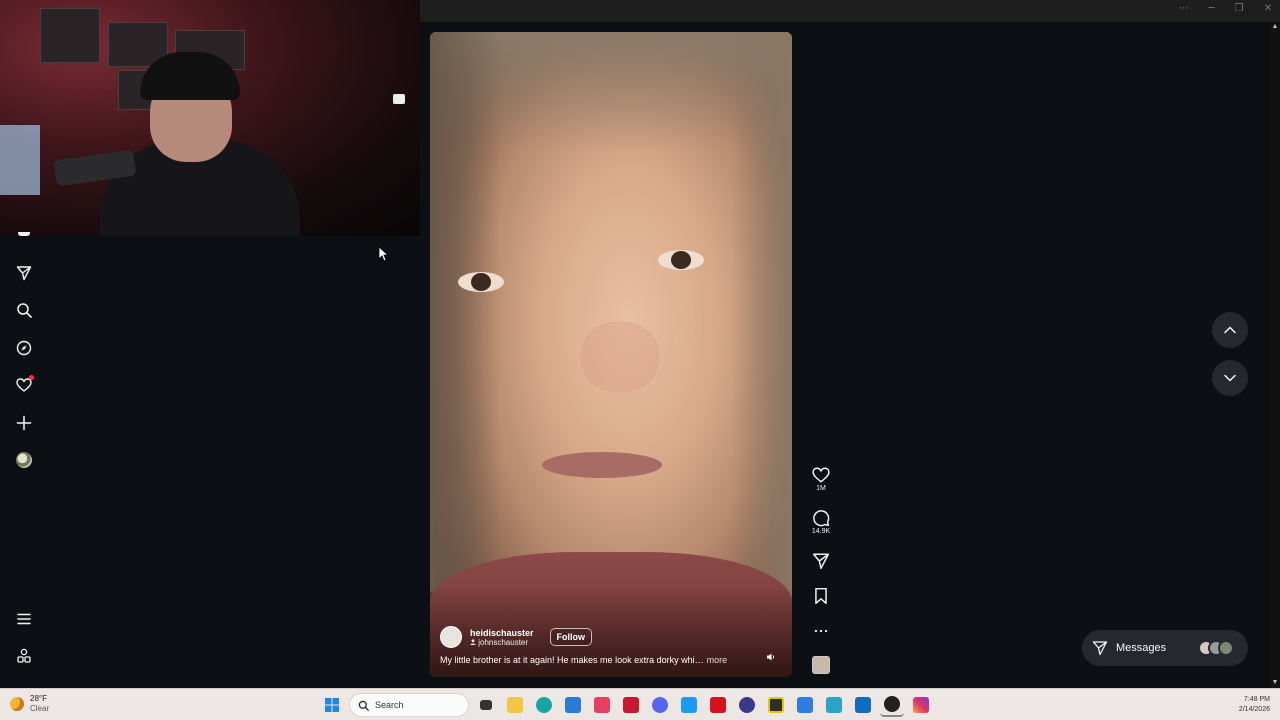 The image size is (1280, 720). Describe the element at coordinates (1141, 648) in the screenshot. I see `messages-label: Messages` at that location.